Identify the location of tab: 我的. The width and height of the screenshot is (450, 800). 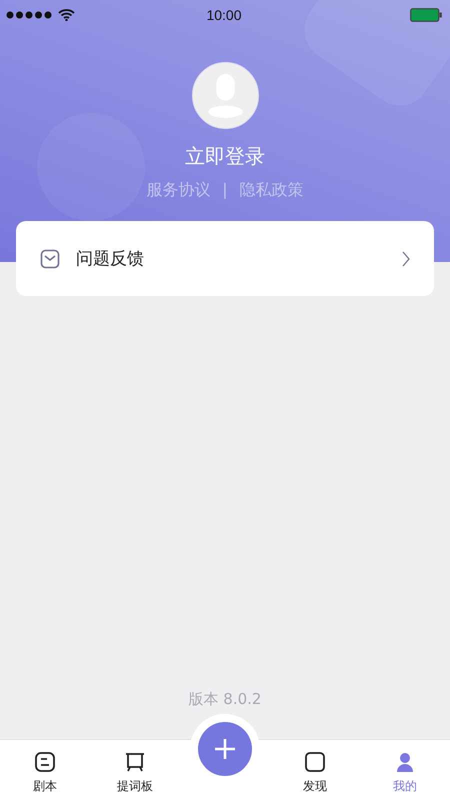
(405, 770).